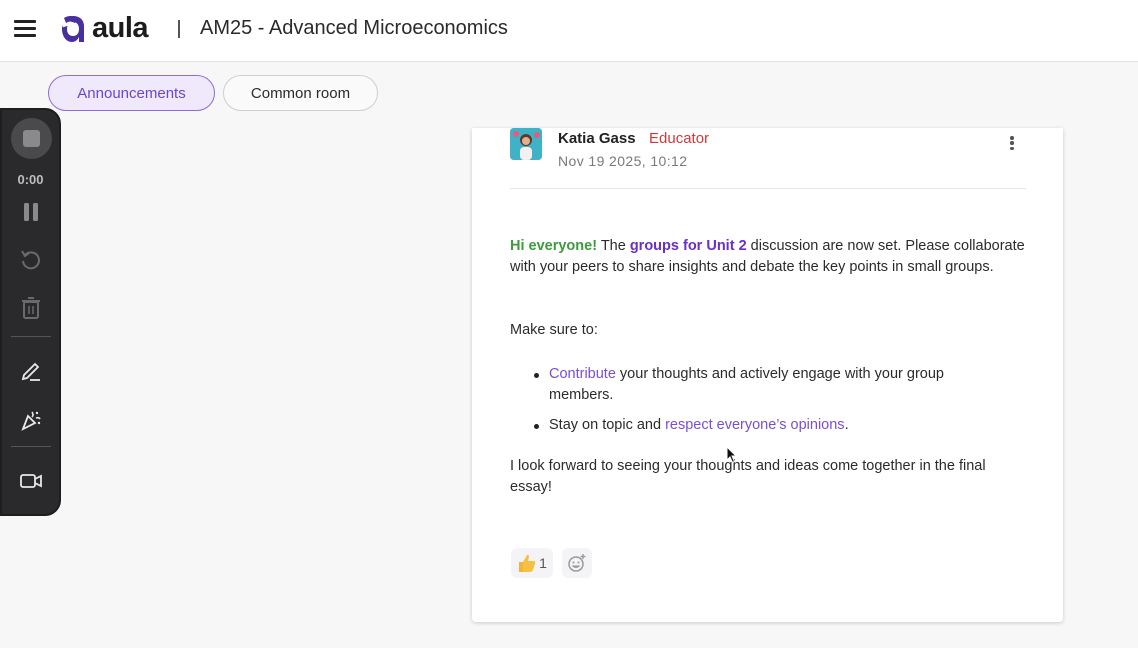 Image resolution: width=1138 pixels, height=648 pixels. What do you see at coordinates (31, 308) in the screenshot?
I see `trash-icon` at bounding box center [31, 308].